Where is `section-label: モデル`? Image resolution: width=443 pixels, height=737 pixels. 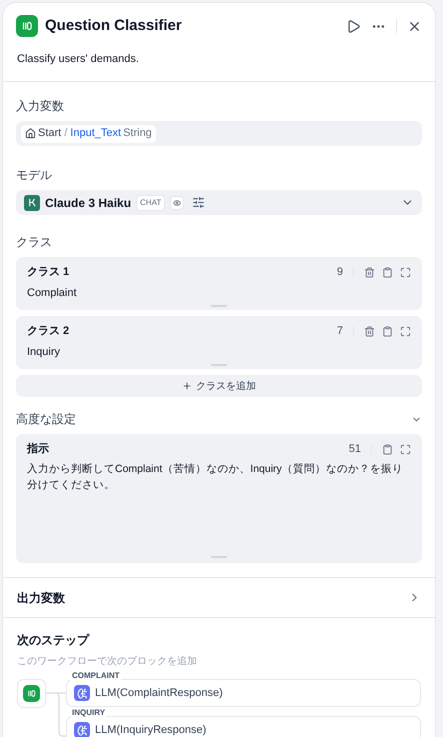 section-label: モデル is located at coordinates (34, 175).